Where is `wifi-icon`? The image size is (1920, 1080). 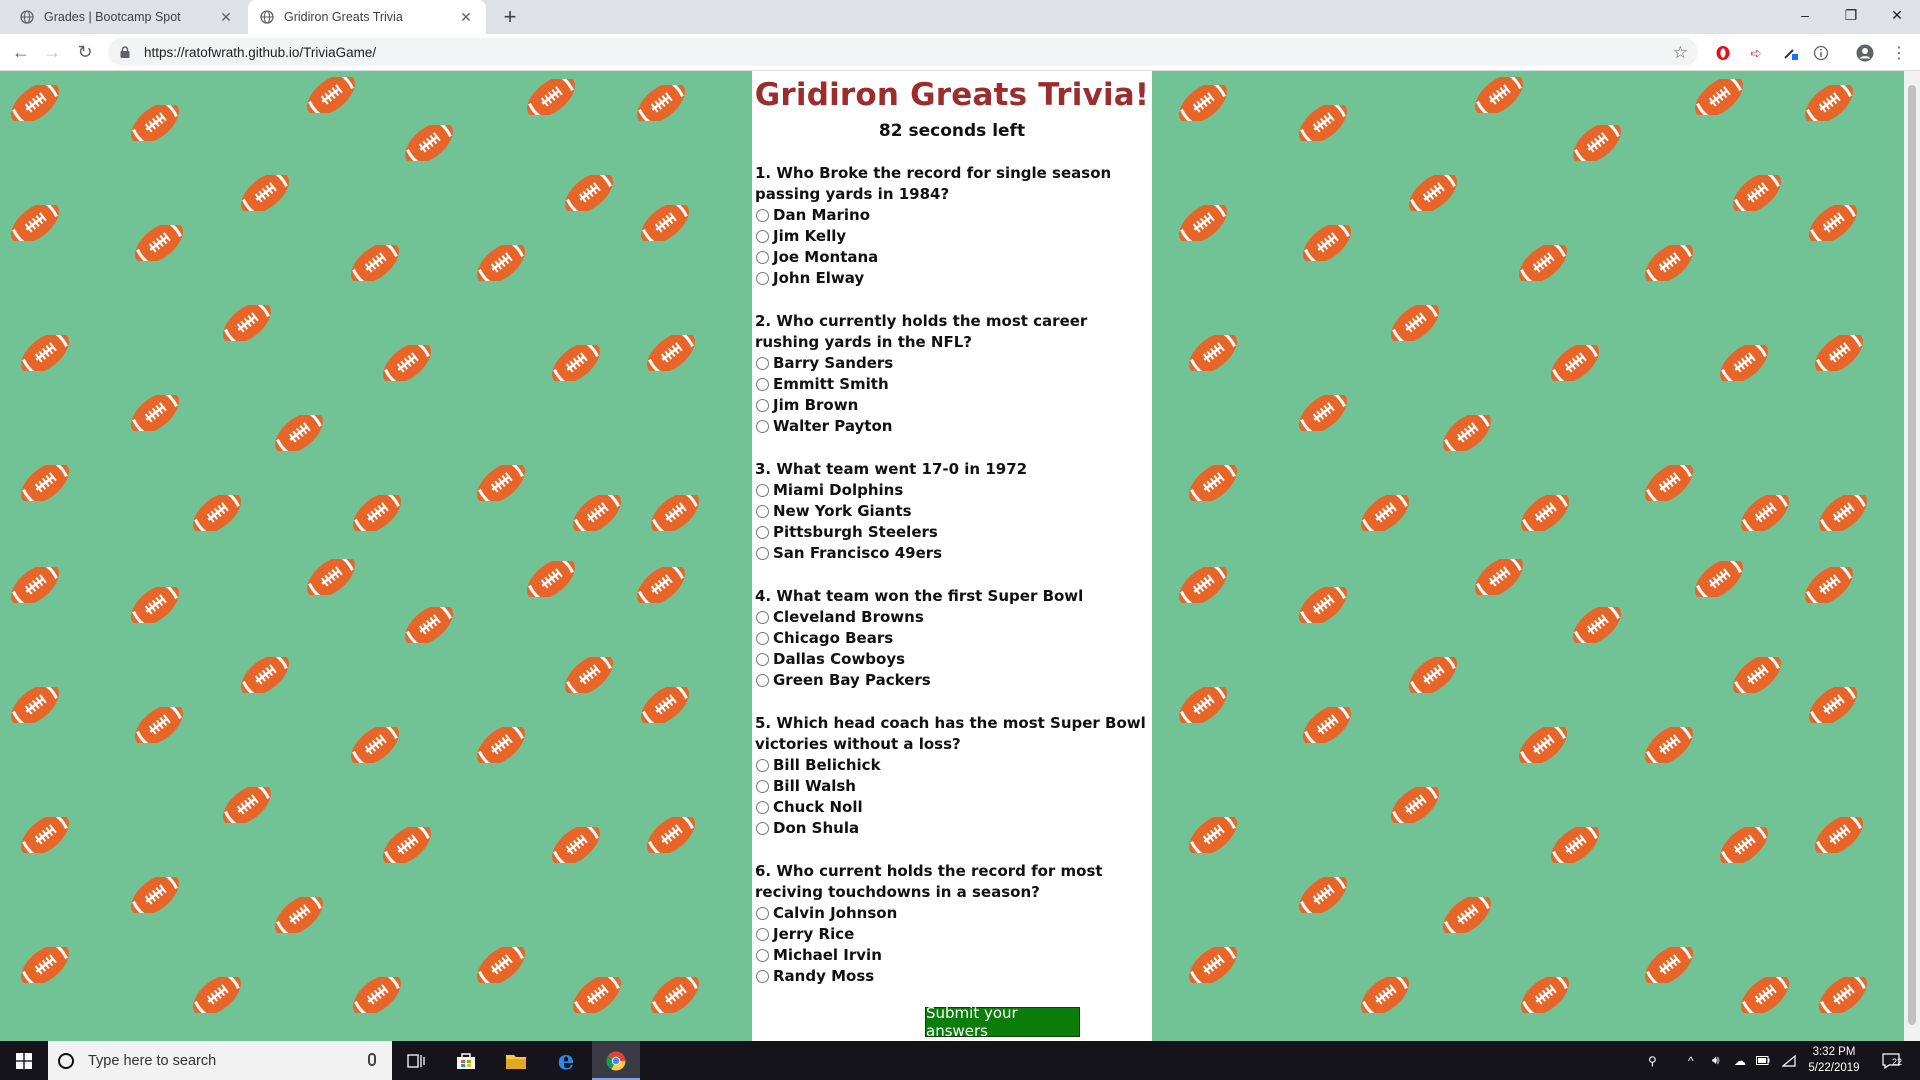 wifi-icon is located at coordinates (1789, 1060).